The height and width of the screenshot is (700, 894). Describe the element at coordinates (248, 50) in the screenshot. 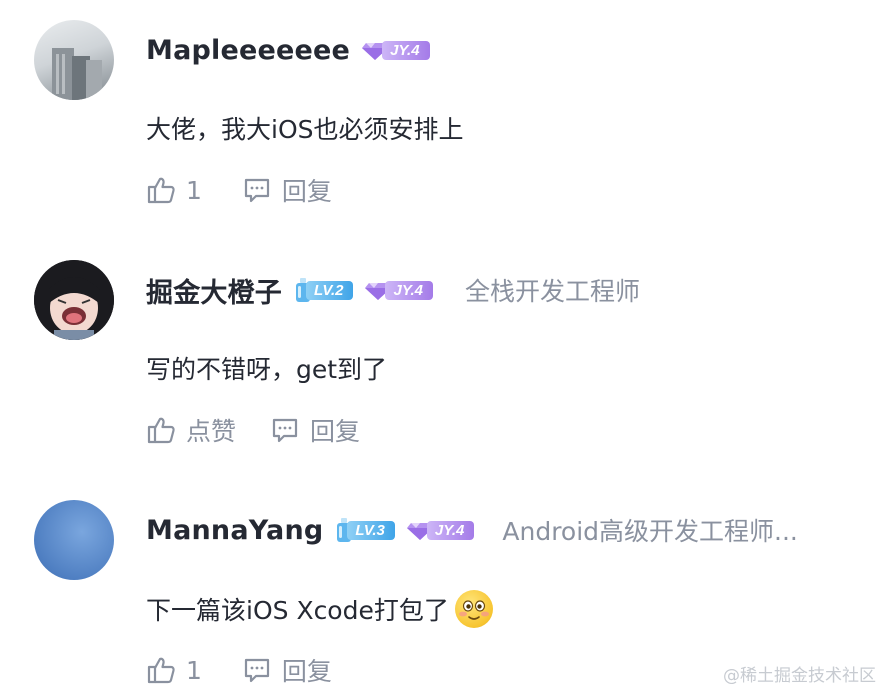

I see `username: Mapleeeeeee` at that location.